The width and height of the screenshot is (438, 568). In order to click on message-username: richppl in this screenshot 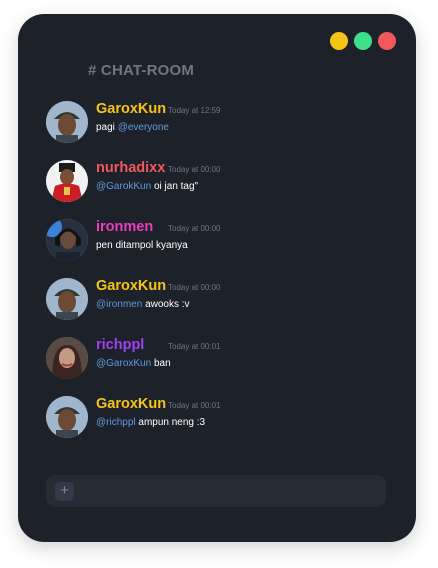, I will do `click(120, 345)`.